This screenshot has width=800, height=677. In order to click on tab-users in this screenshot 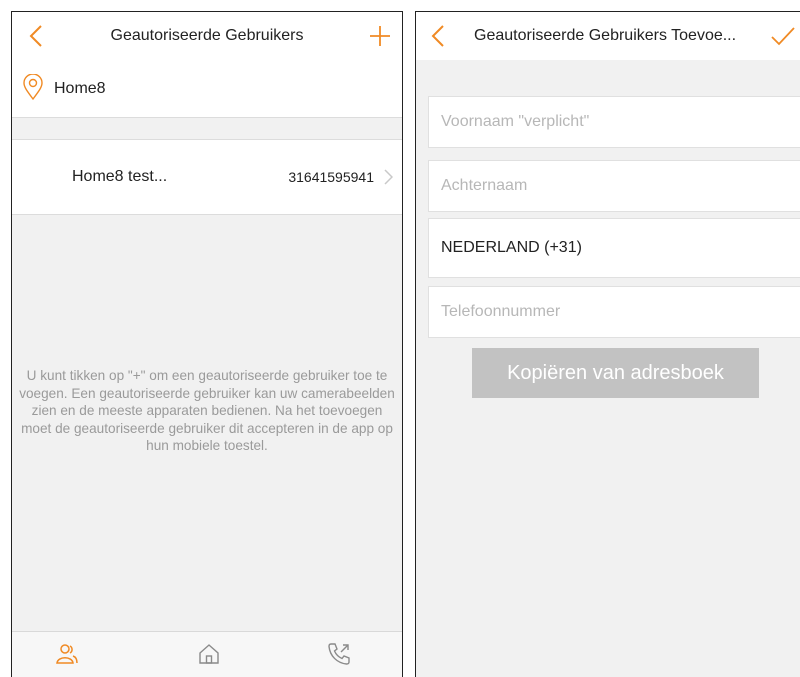, I will do `click(67, 654)`.